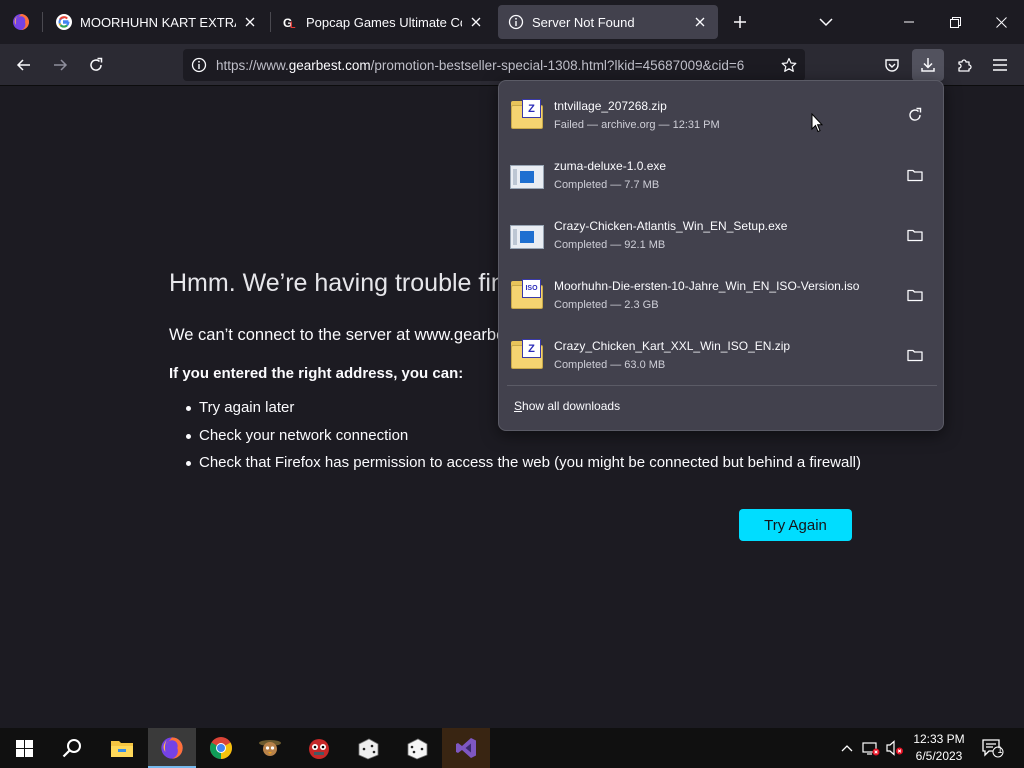  I want to click on volume-tray-button, so click(895, 748).